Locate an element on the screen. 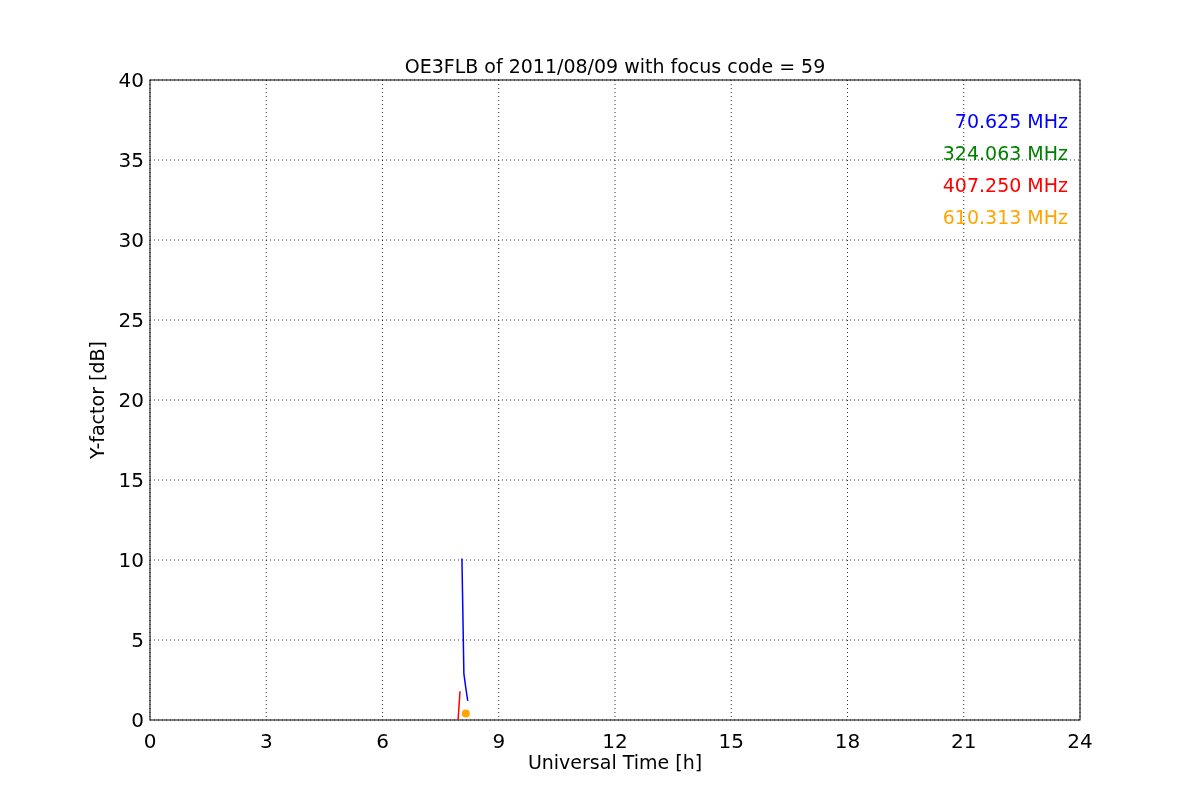  x-tick-label: 18 is located at coordinates (847, 741).